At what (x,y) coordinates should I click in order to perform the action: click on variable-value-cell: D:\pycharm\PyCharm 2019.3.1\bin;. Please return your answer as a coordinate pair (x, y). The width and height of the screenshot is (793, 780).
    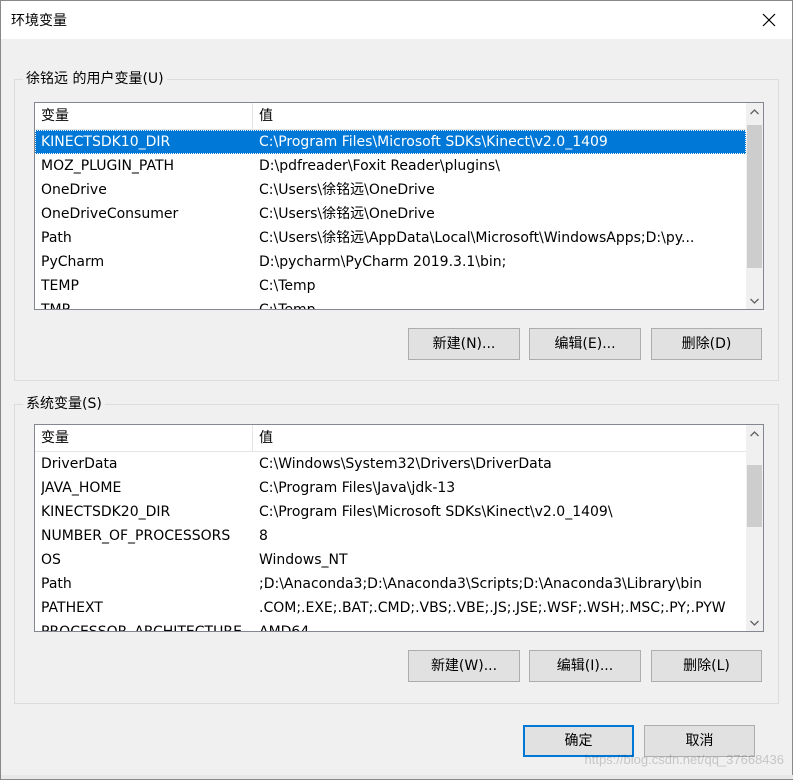
    Looking at the image, I should click on (383, 262).